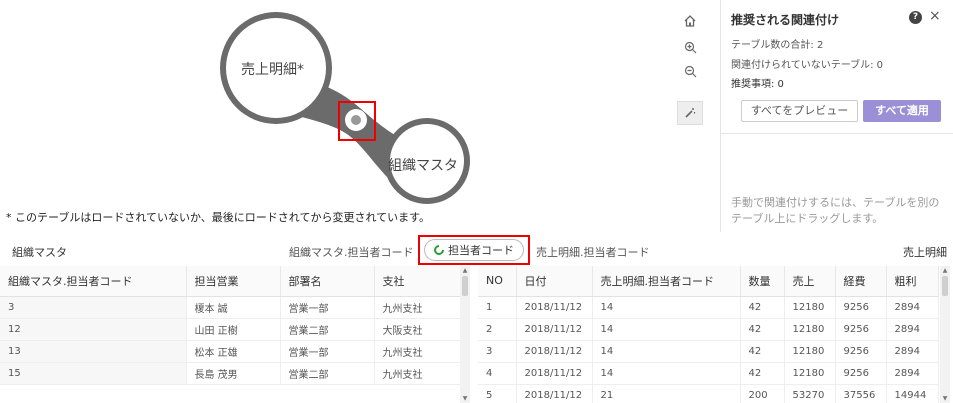 This screenshot has width=953, height=403. I want to click on table-row: 3 榎本 誠 営業一部 九州支社, so click(230, 307).